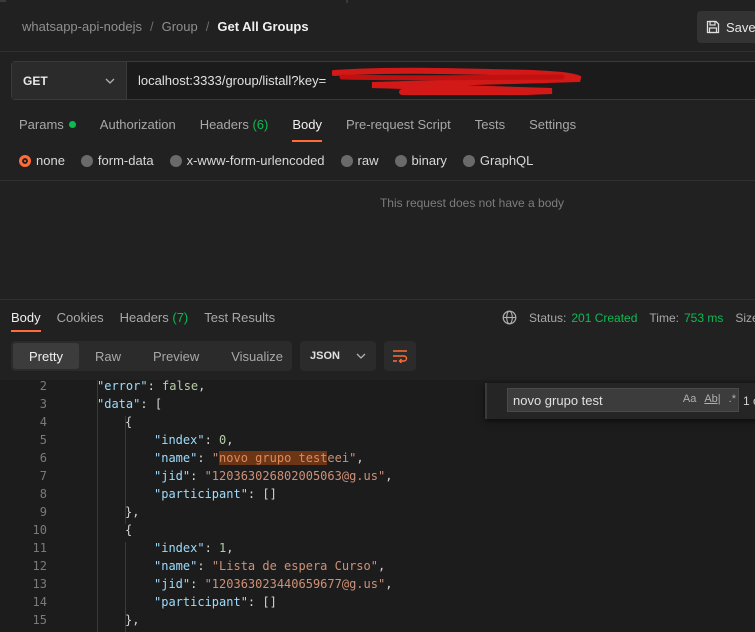 Image resolution: width=755 pixels, height=632 pixels. What do you see at coordinates (125, 160) in the screenshot?
I see `radio-label: form-data` at bounding box center [125, 160].